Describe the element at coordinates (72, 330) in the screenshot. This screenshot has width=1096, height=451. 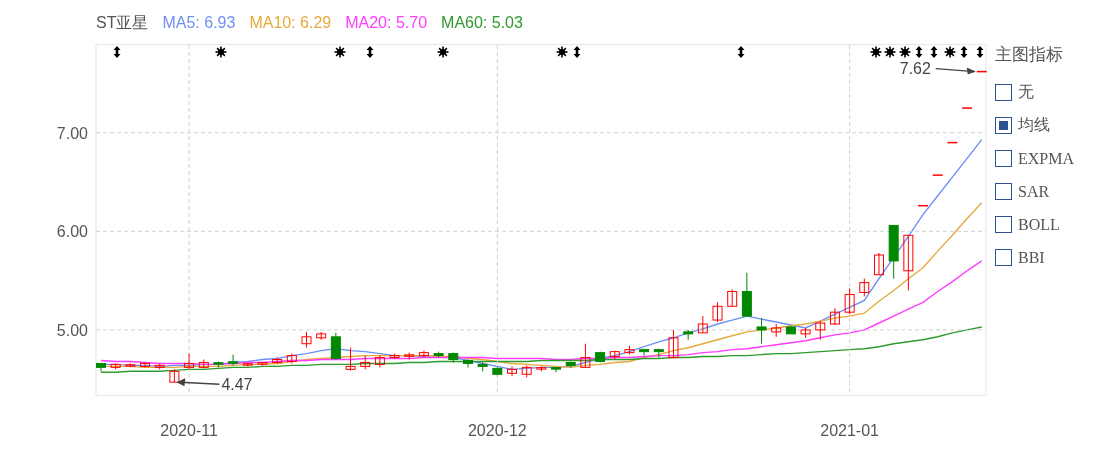
I see `y-axis-label: 5.00` at that location.